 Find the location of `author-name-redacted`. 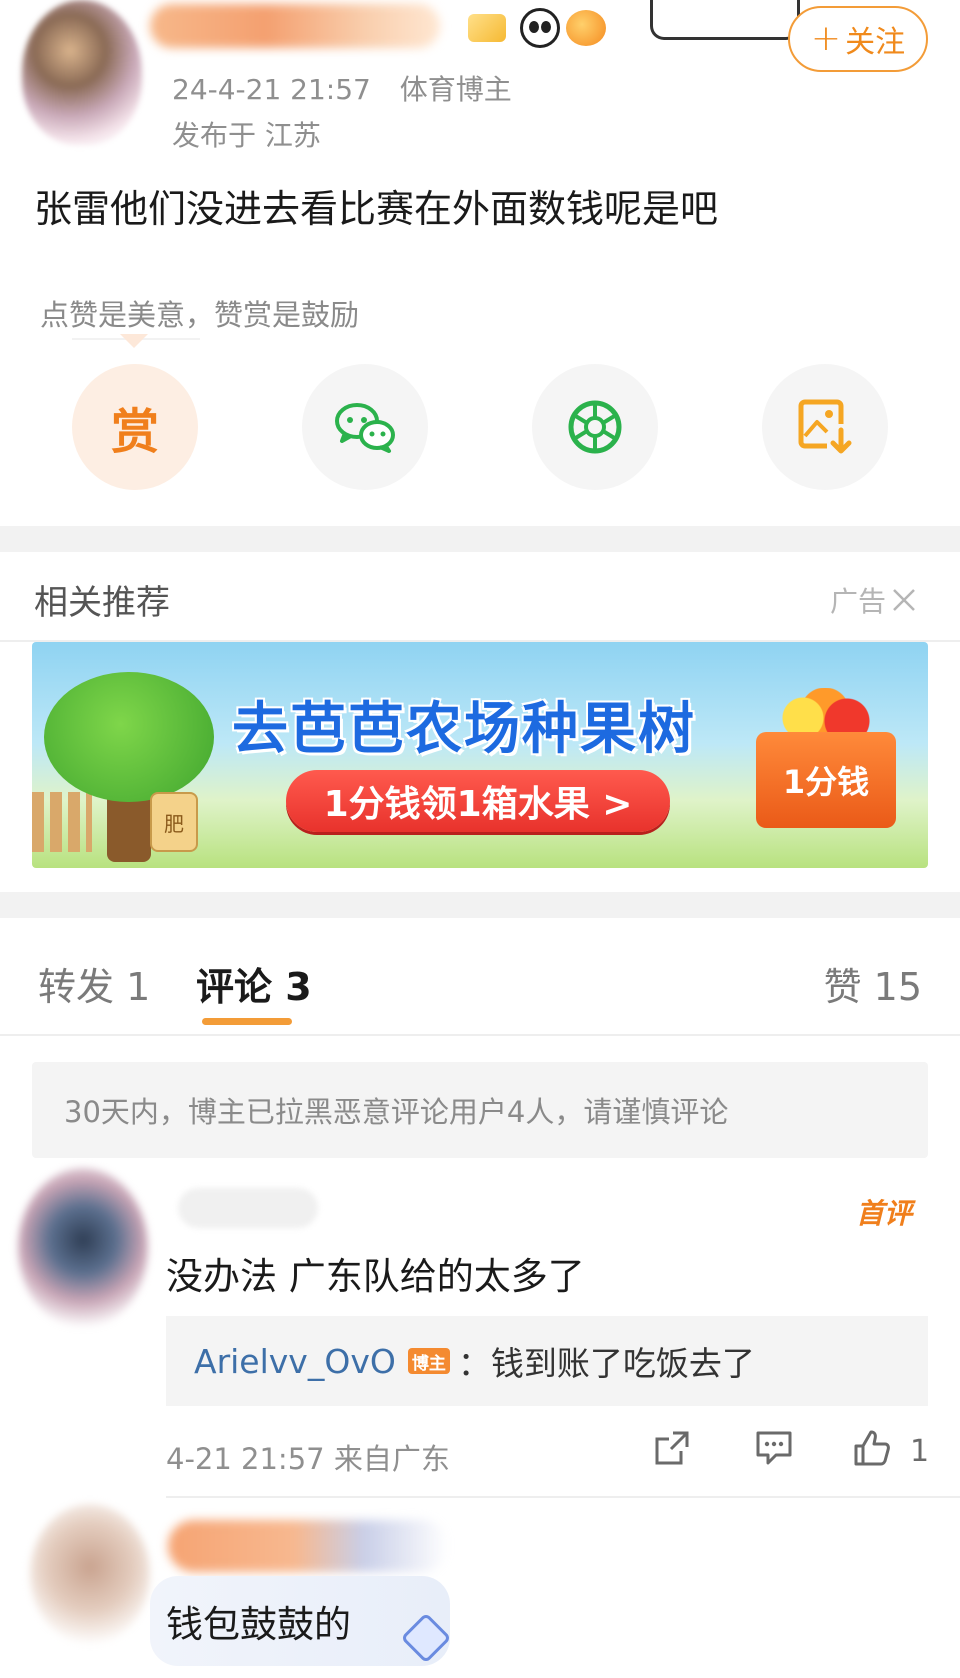

author-name-redacted is located at coordinates (295, 26).